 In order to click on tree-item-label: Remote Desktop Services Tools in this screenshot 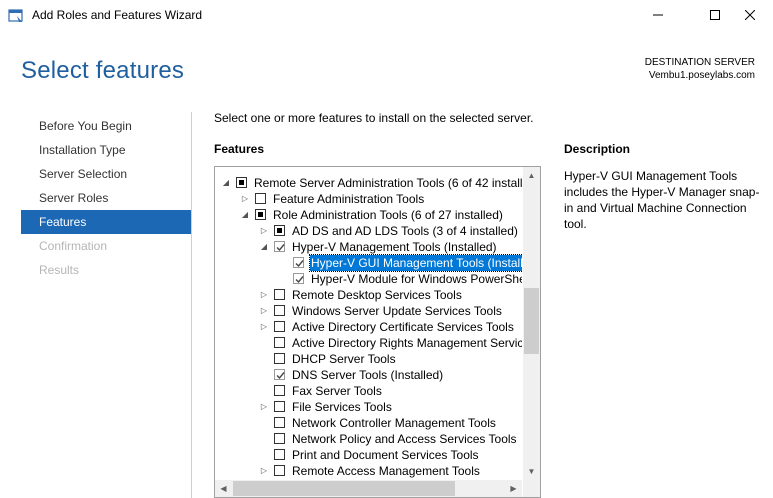, I will do `click(377, 295)`.